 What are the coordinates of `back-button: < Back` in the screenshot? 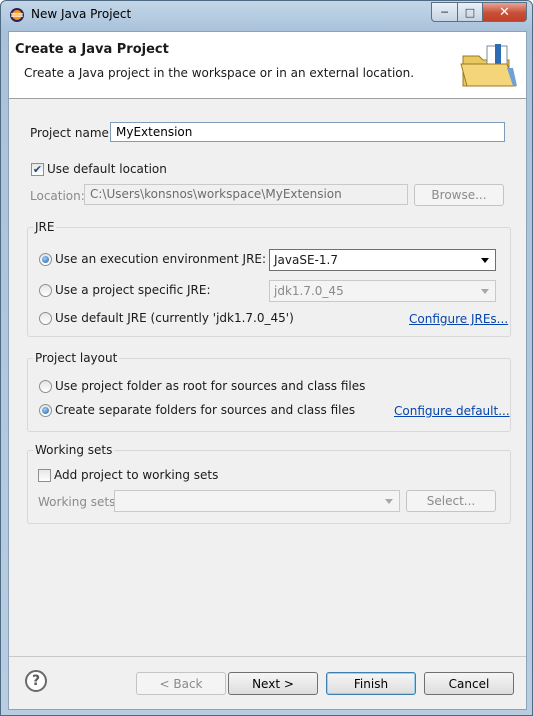 It's located at (181, 683).